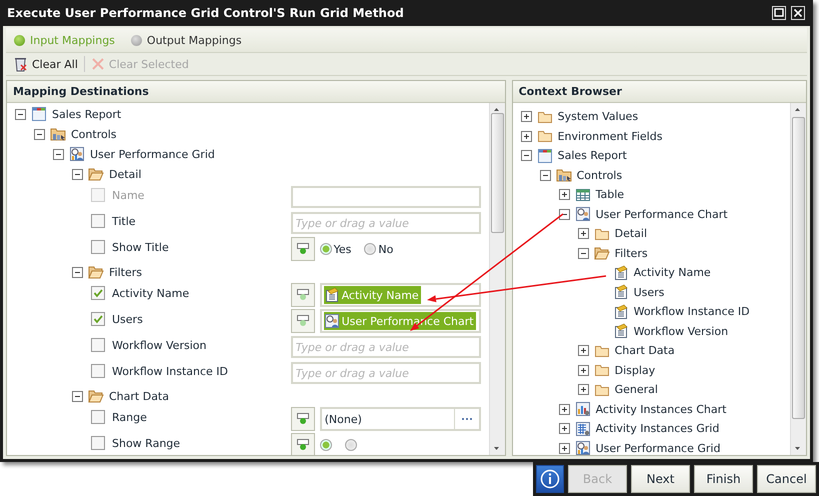 This screenshot has height=496, width=819. I want to click on tree-item: Table, so click(610, 195).